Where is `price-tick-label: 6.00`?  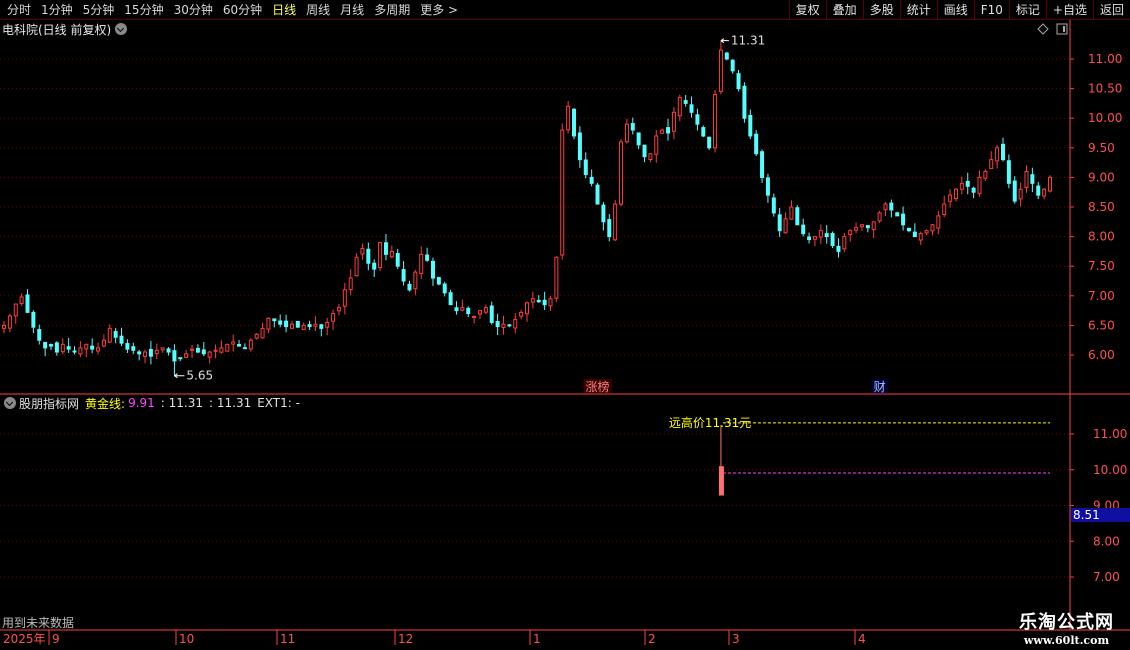
price-tick-label: 6.00 is located at coordinates (1101, 355).